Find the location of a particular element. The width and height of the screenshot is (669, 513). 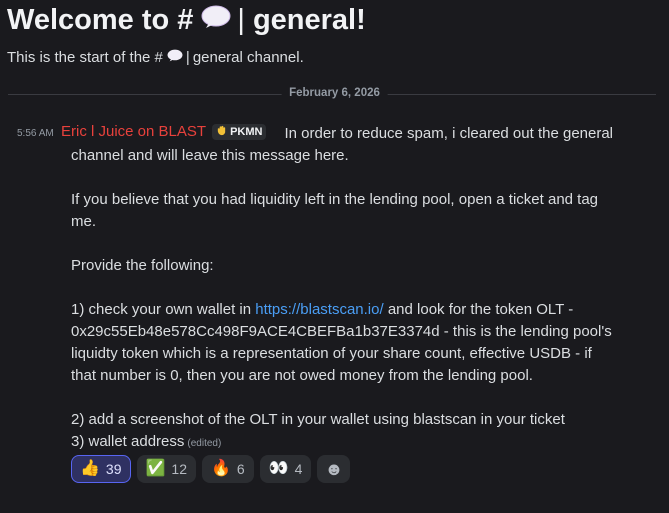

smiley-icon: ☻ is located at coordinates (334, 469).